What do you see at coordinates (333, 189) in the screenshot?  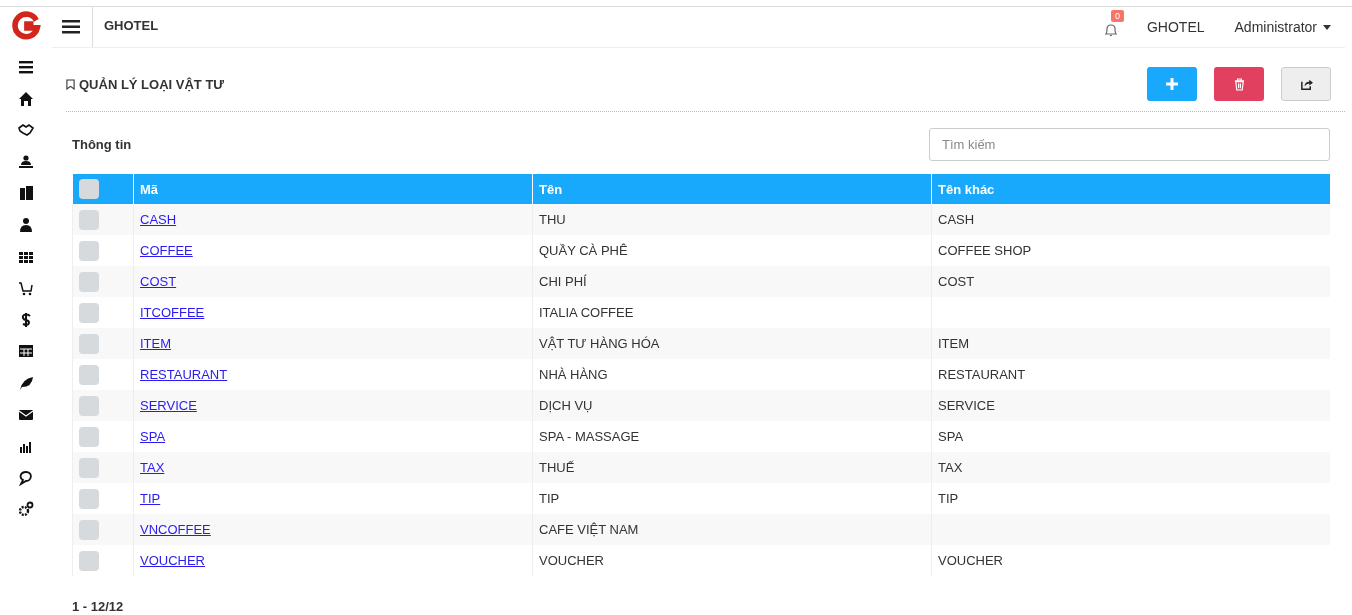 I see `column-header: Mã` at bounding box center [333, 189].